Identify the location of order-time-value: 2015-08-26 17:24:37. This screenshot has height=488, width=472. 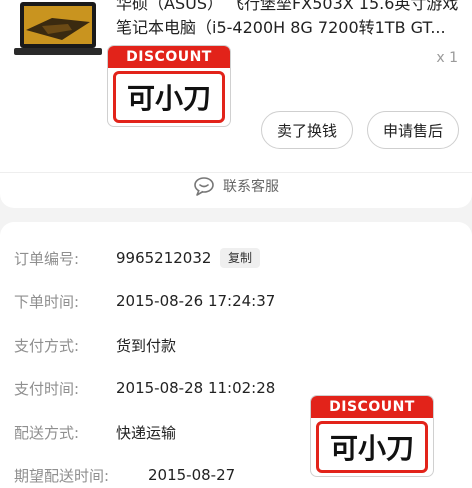
(196, 301).